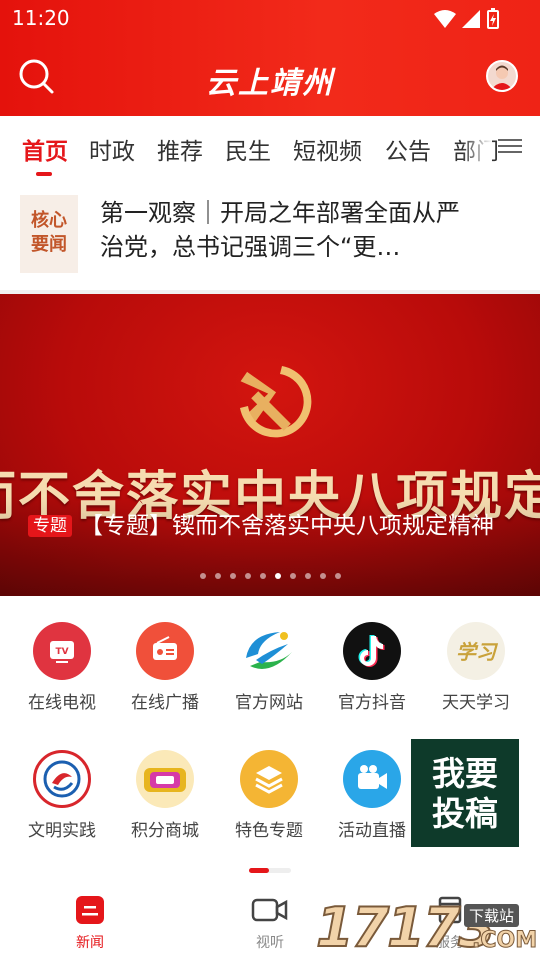  What do you see at coordinates (270, 943) in the screenshot?
I see `nav-video-label: 视听` at bounding box center [270, 943].